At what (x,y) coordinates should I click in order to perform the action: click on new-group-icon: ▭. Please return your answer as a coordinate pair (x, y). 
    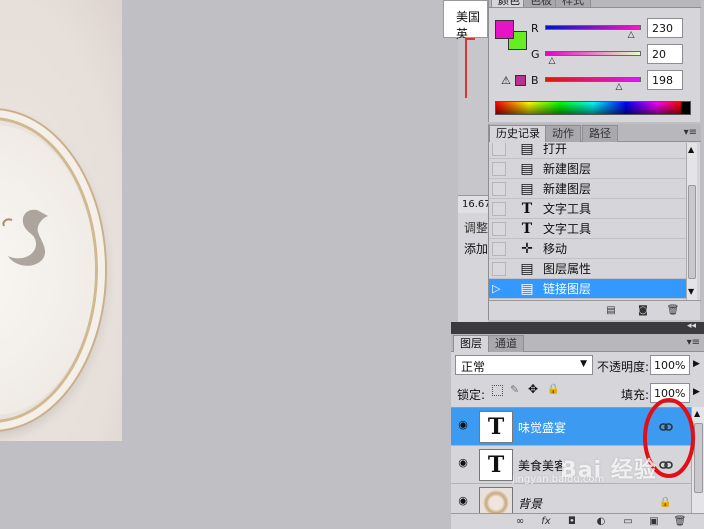
    Looking at the image, I should click on (628, 521).